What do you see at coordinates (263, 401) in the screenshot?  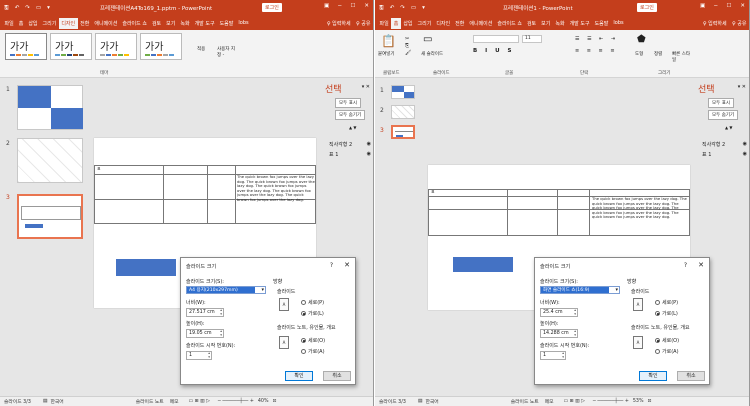 I see `zoom-level: 40%` at bounding box center [263, 401].